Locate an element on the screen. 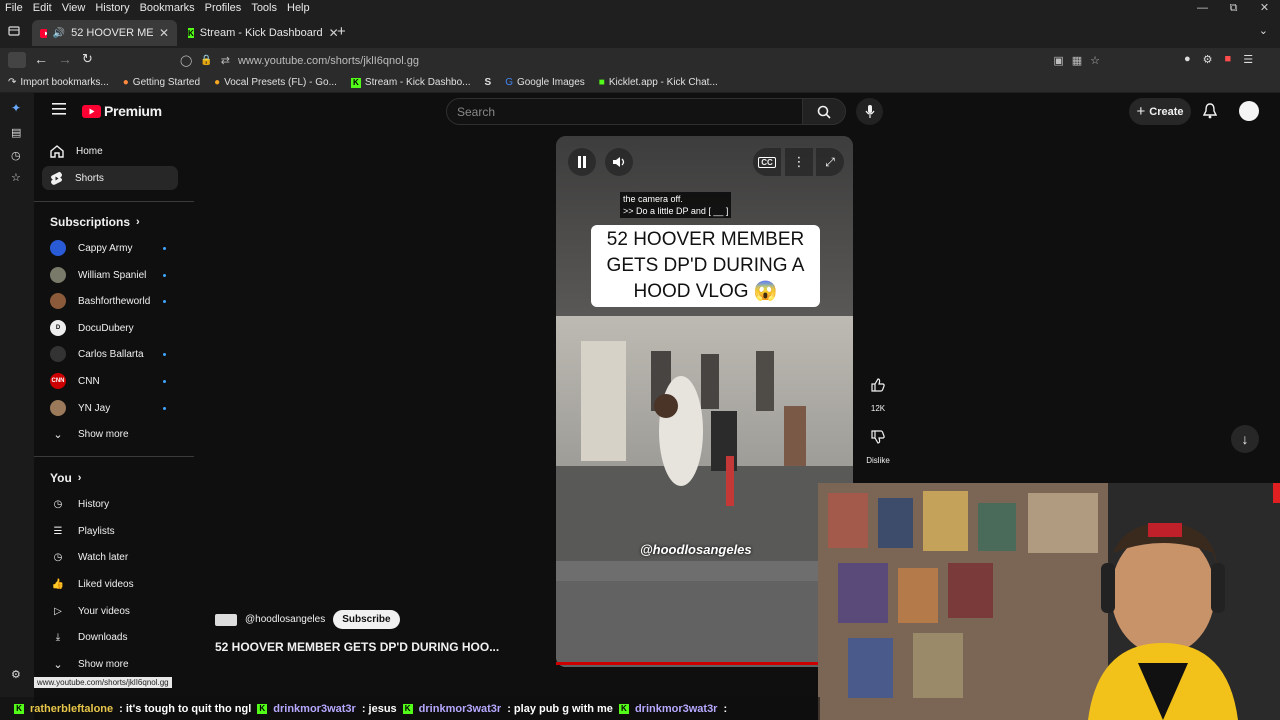  sidebar-item-shorts: Shorts is located at coordinates (110, 178).